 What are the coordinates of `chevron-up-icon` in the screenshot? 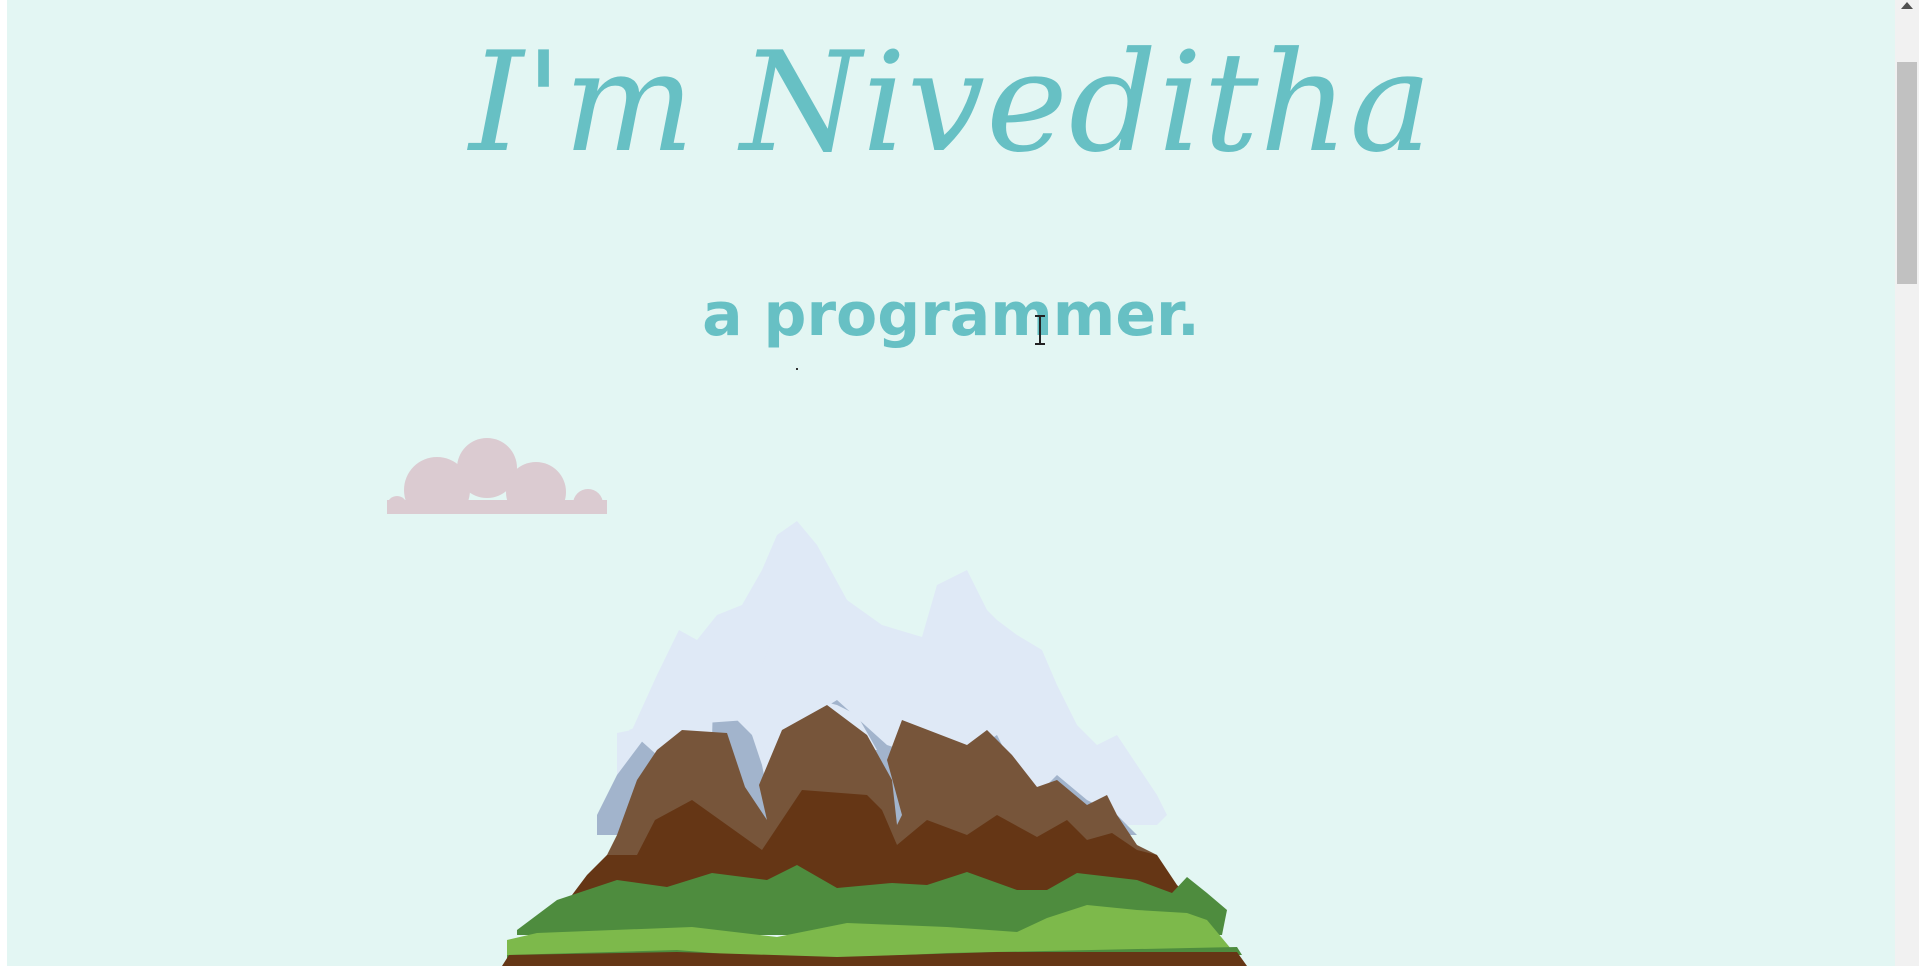 It's located at (1907, 5).